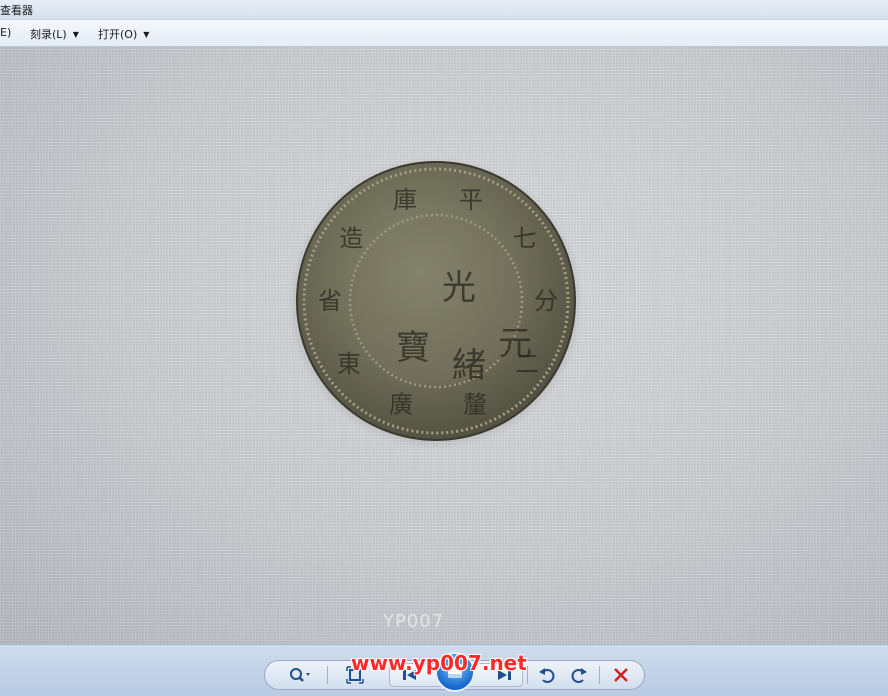  I want to click on menu-item-label: E), so click(6, 32).